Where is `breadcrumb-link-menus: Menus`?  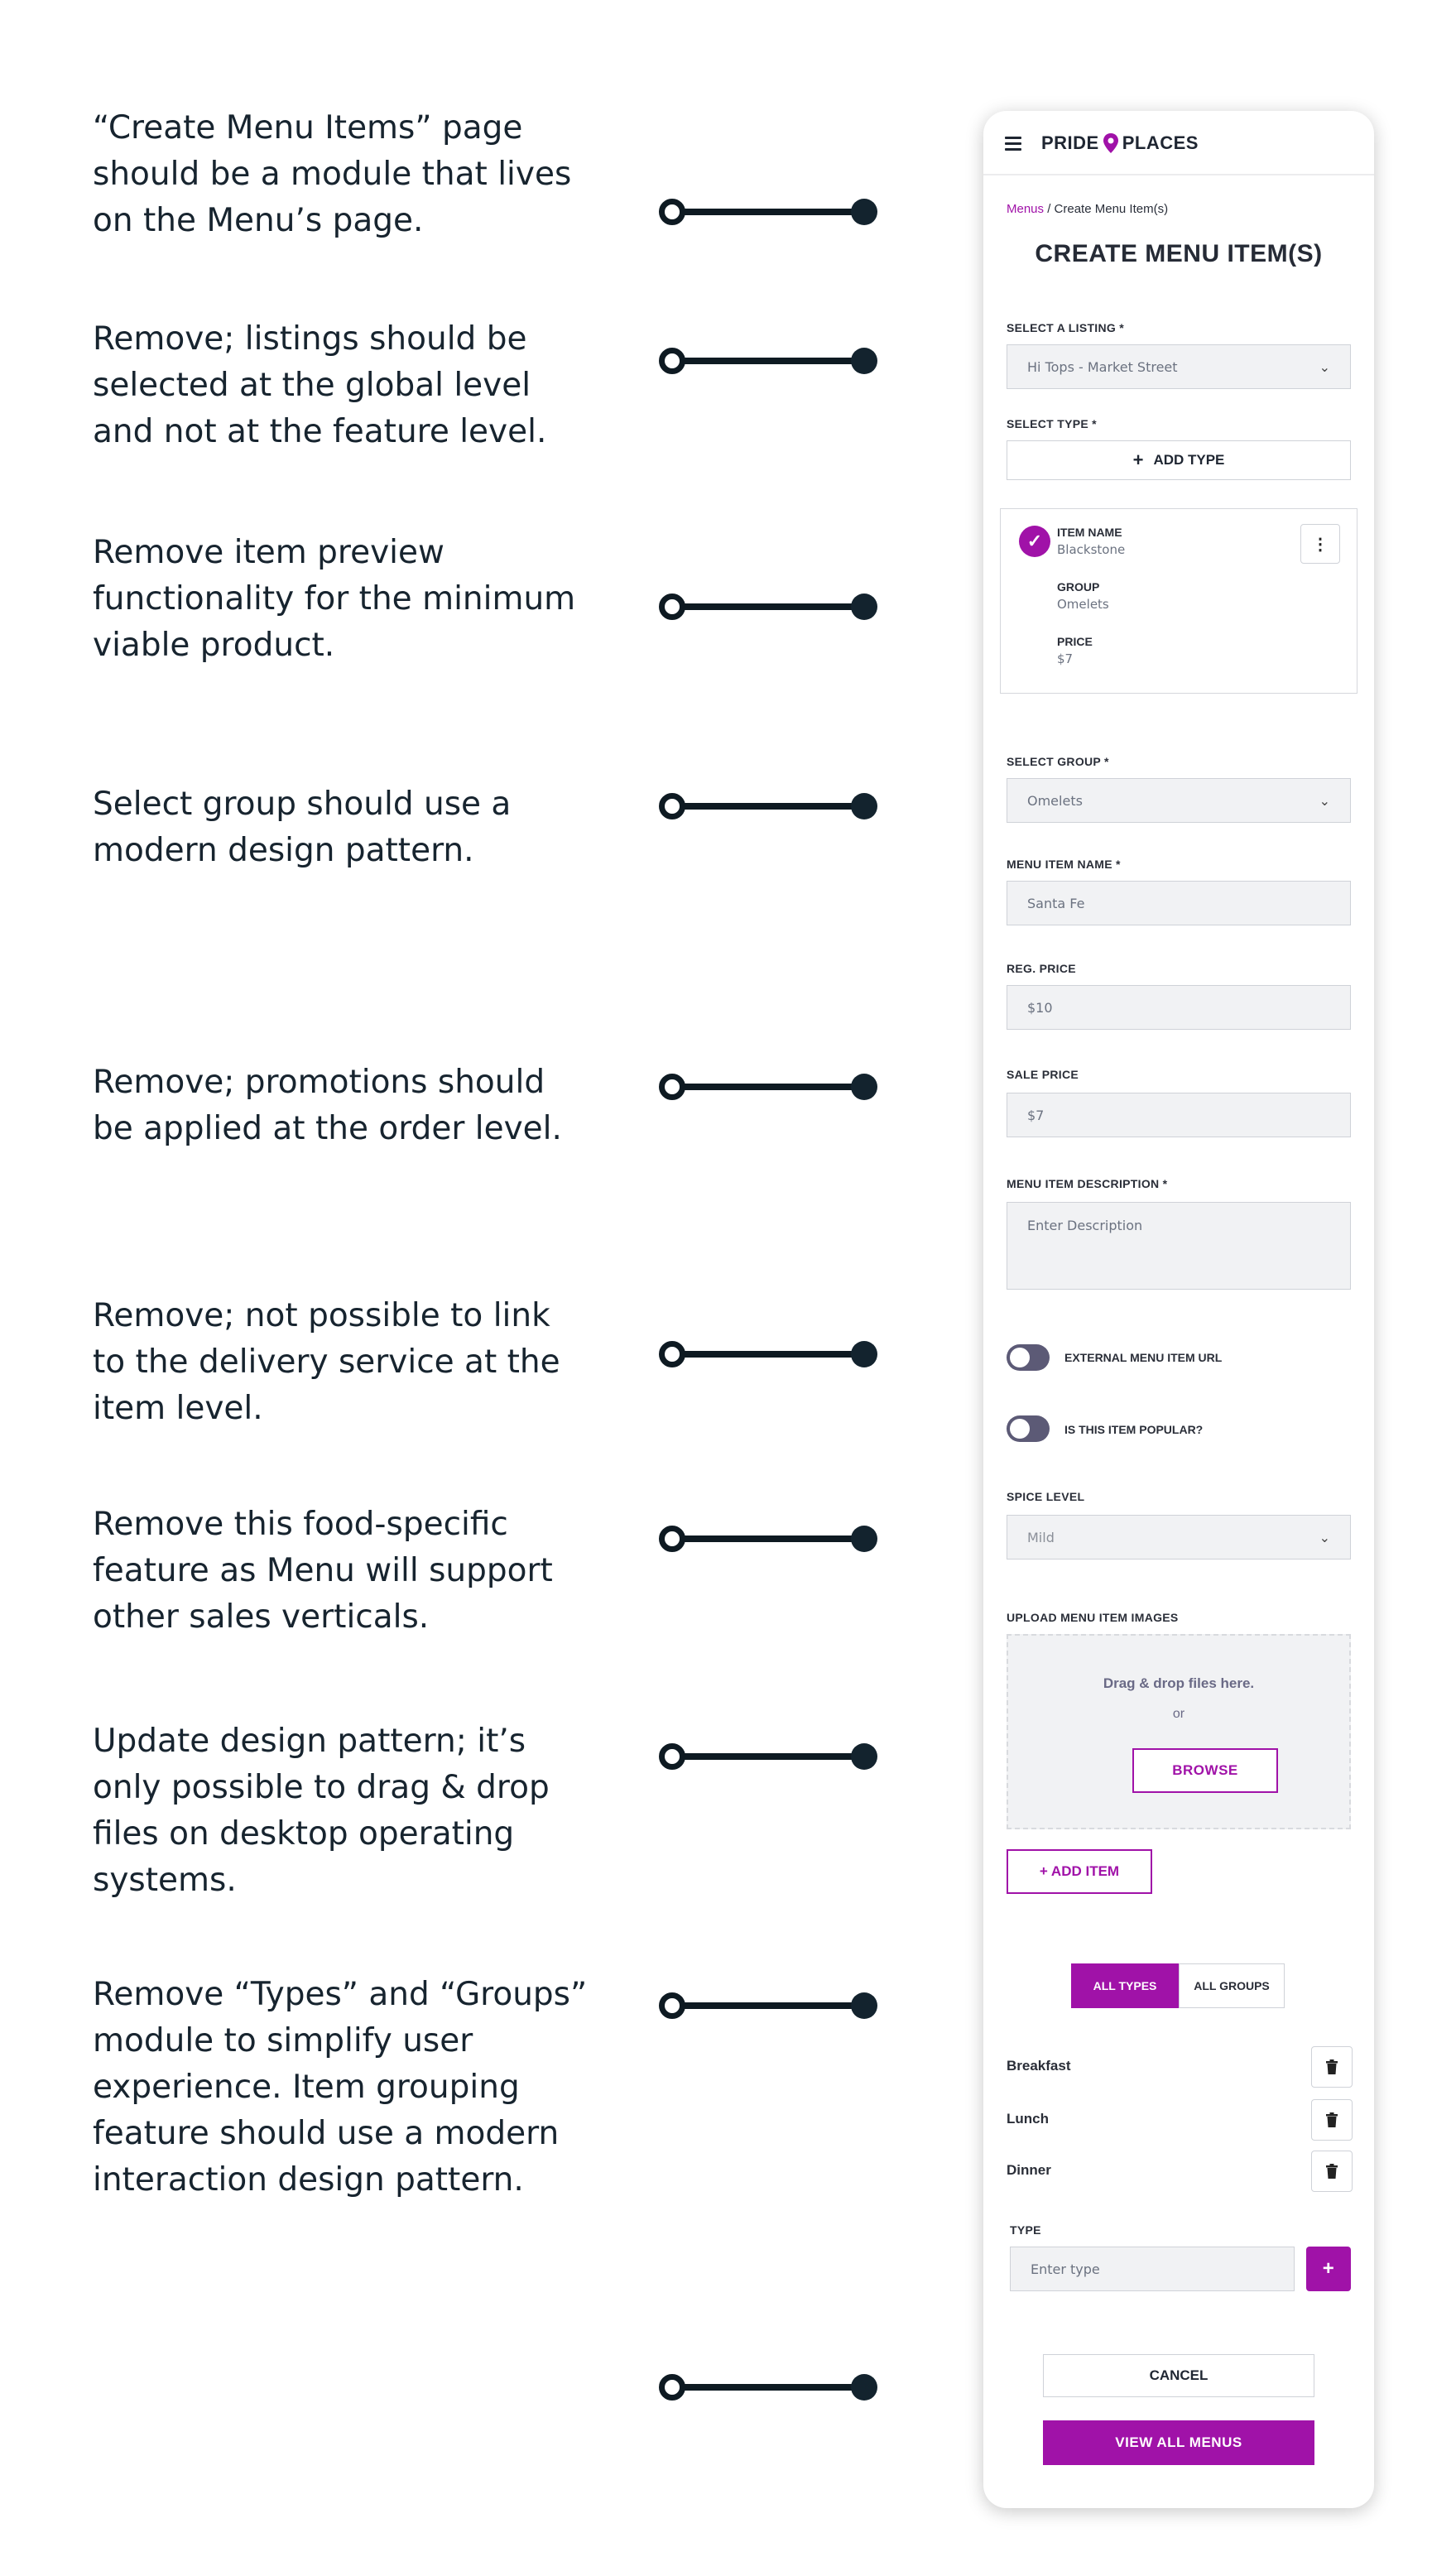
breadcrumb-link-menus: Menus is located at coordinates (1025, 209).